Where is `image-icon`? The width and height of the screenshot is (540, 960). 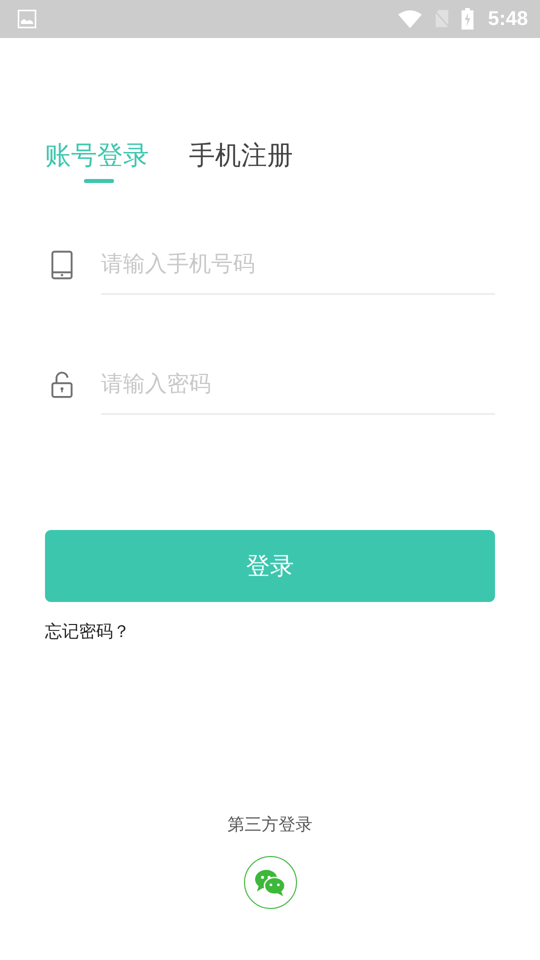
image-icon is located at coordinates (27, 19).